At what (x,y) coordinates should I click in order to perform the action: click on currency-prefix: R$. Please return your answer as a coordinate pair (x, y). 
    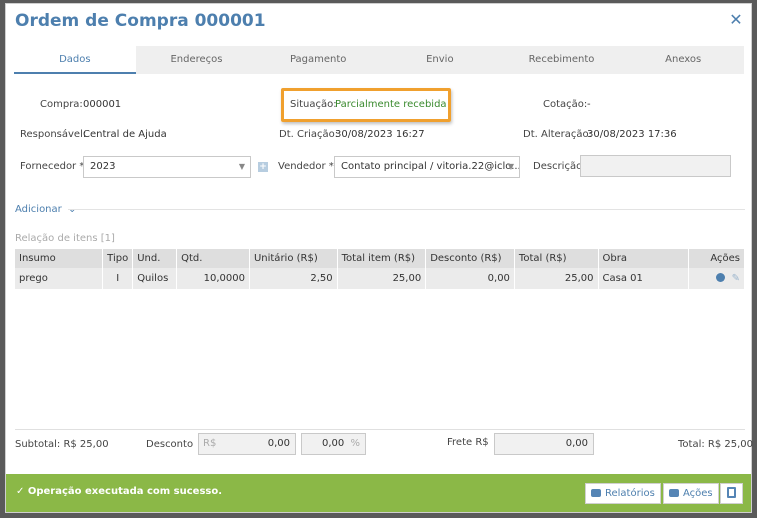
    Looking at the image, I should click on (210, 443).